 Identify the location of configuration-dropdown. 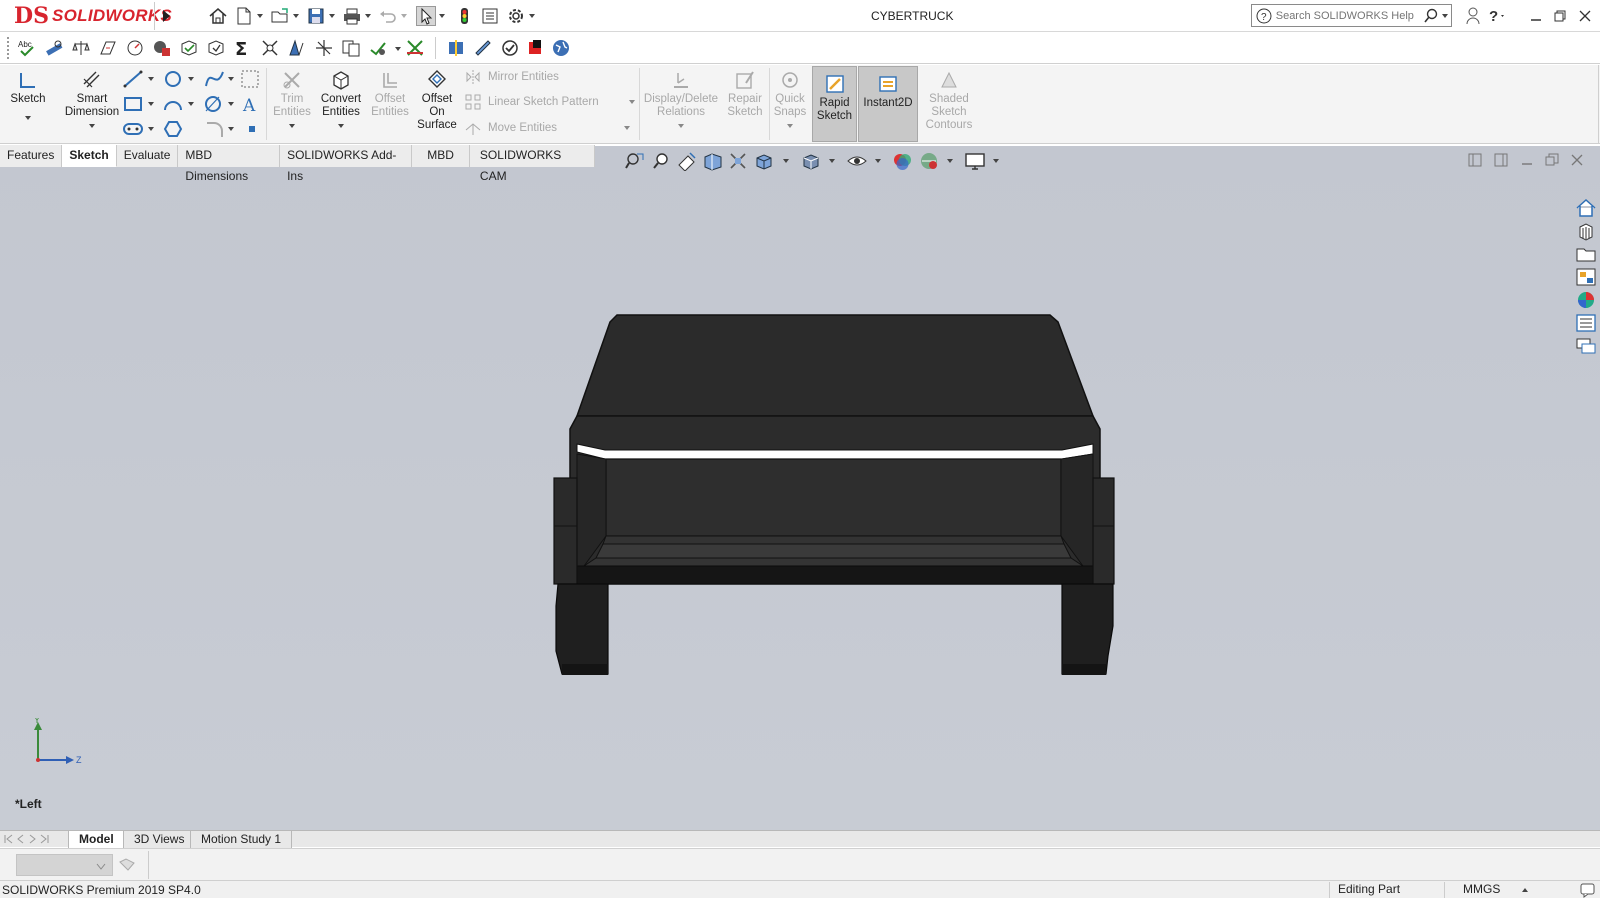
(64, 865).